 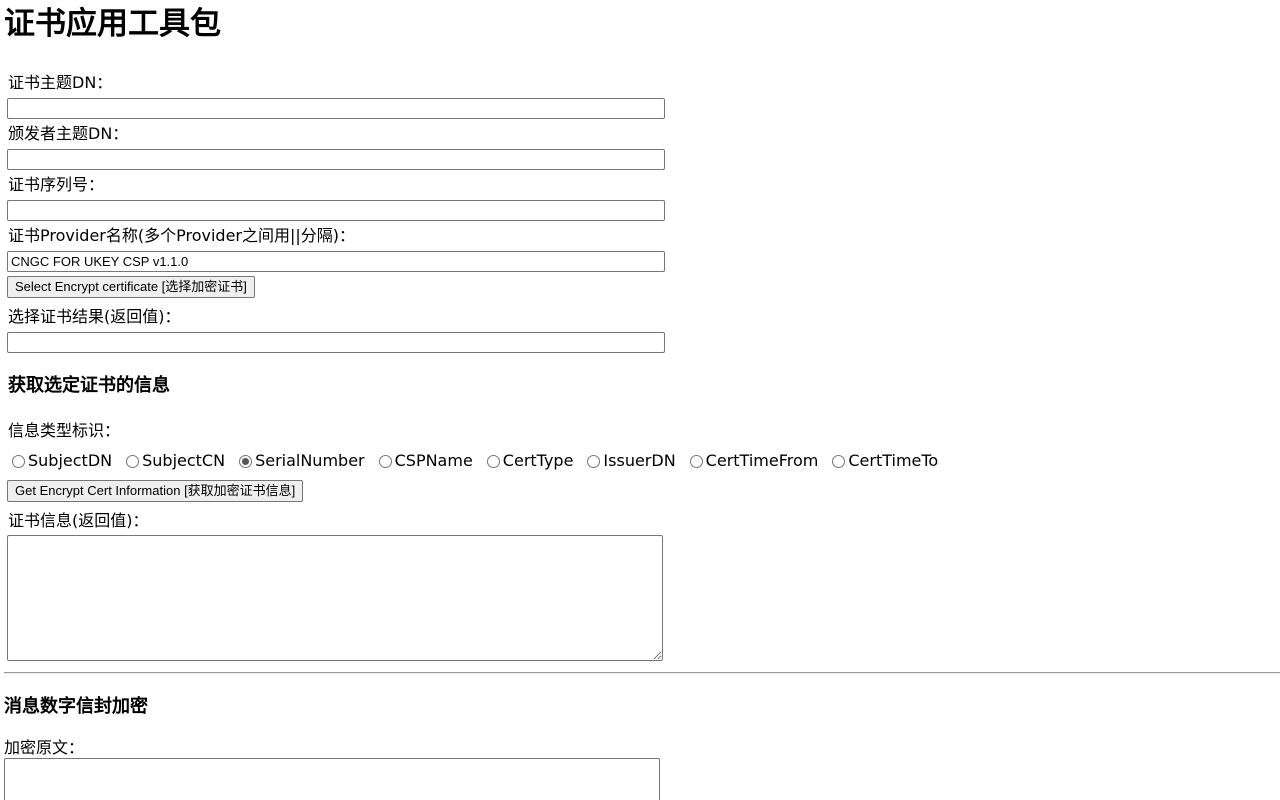 What do you see at coordinates (89, 385) in the screenshot?
I see `cert-info-heading: 获取选定证书的信息` at bounding box center [89, 385].